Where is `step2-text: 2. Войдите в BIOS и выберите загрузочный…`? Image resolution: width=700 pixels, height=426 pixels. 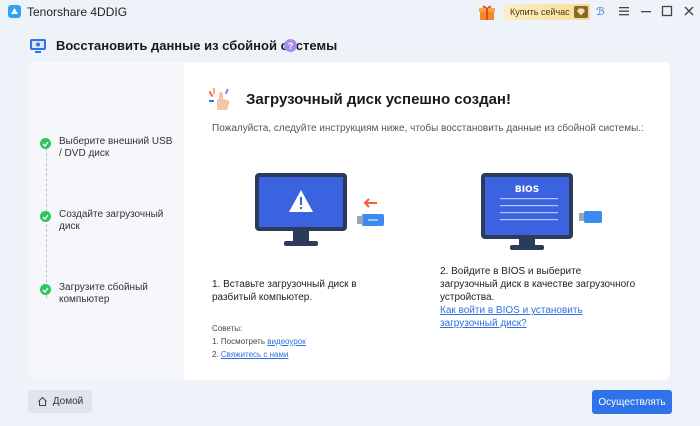
step2-text: 2. Войдите в BIOS и выберите загрузочный… is located at coordinates (538, 284).